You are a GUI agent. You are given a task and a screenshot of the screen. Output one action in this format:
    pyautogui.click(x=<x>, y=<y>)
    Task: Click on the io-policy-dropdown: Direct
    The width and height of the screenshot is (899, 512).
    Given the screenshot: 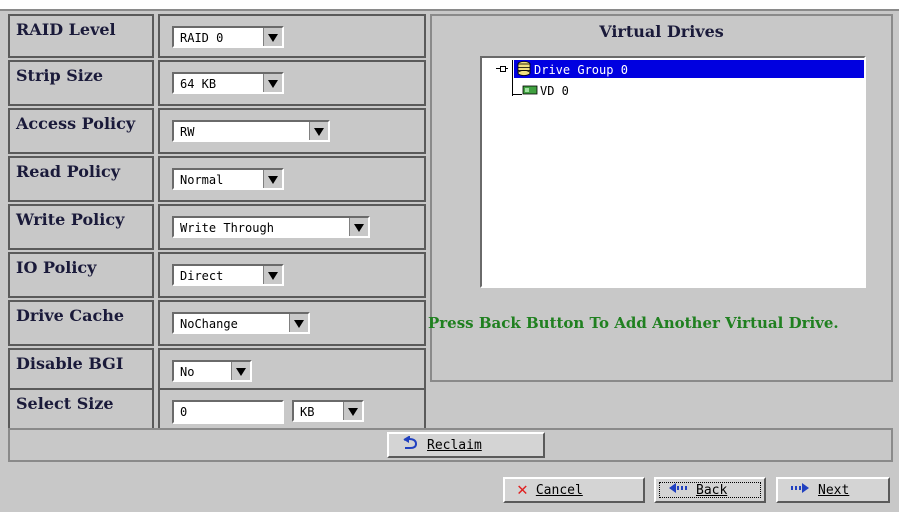 What is the action you would take?
    pyautogui.click(x=228, y=275)
    